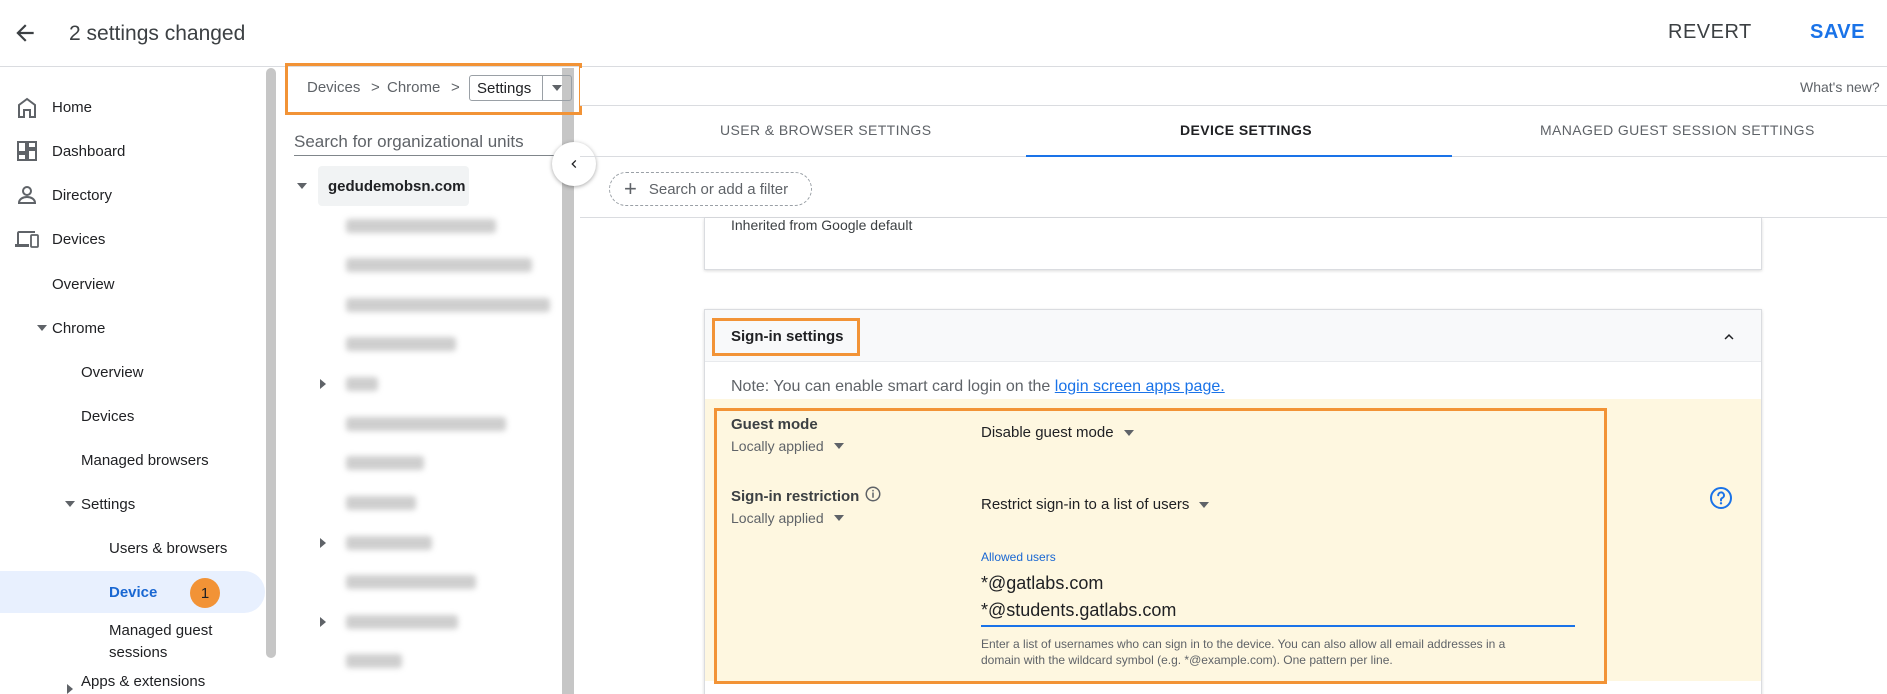 The image size is (1887, 694). I want to click on chevron-up-icon, so click(1729, 337).